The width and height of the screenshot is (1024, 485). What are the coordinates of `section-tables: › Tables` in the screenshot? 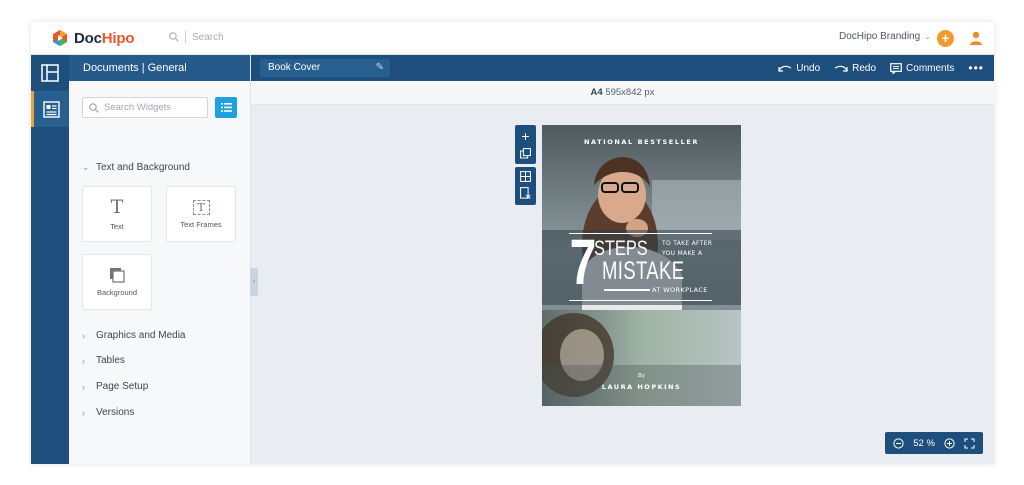 It's located at (103, 360).